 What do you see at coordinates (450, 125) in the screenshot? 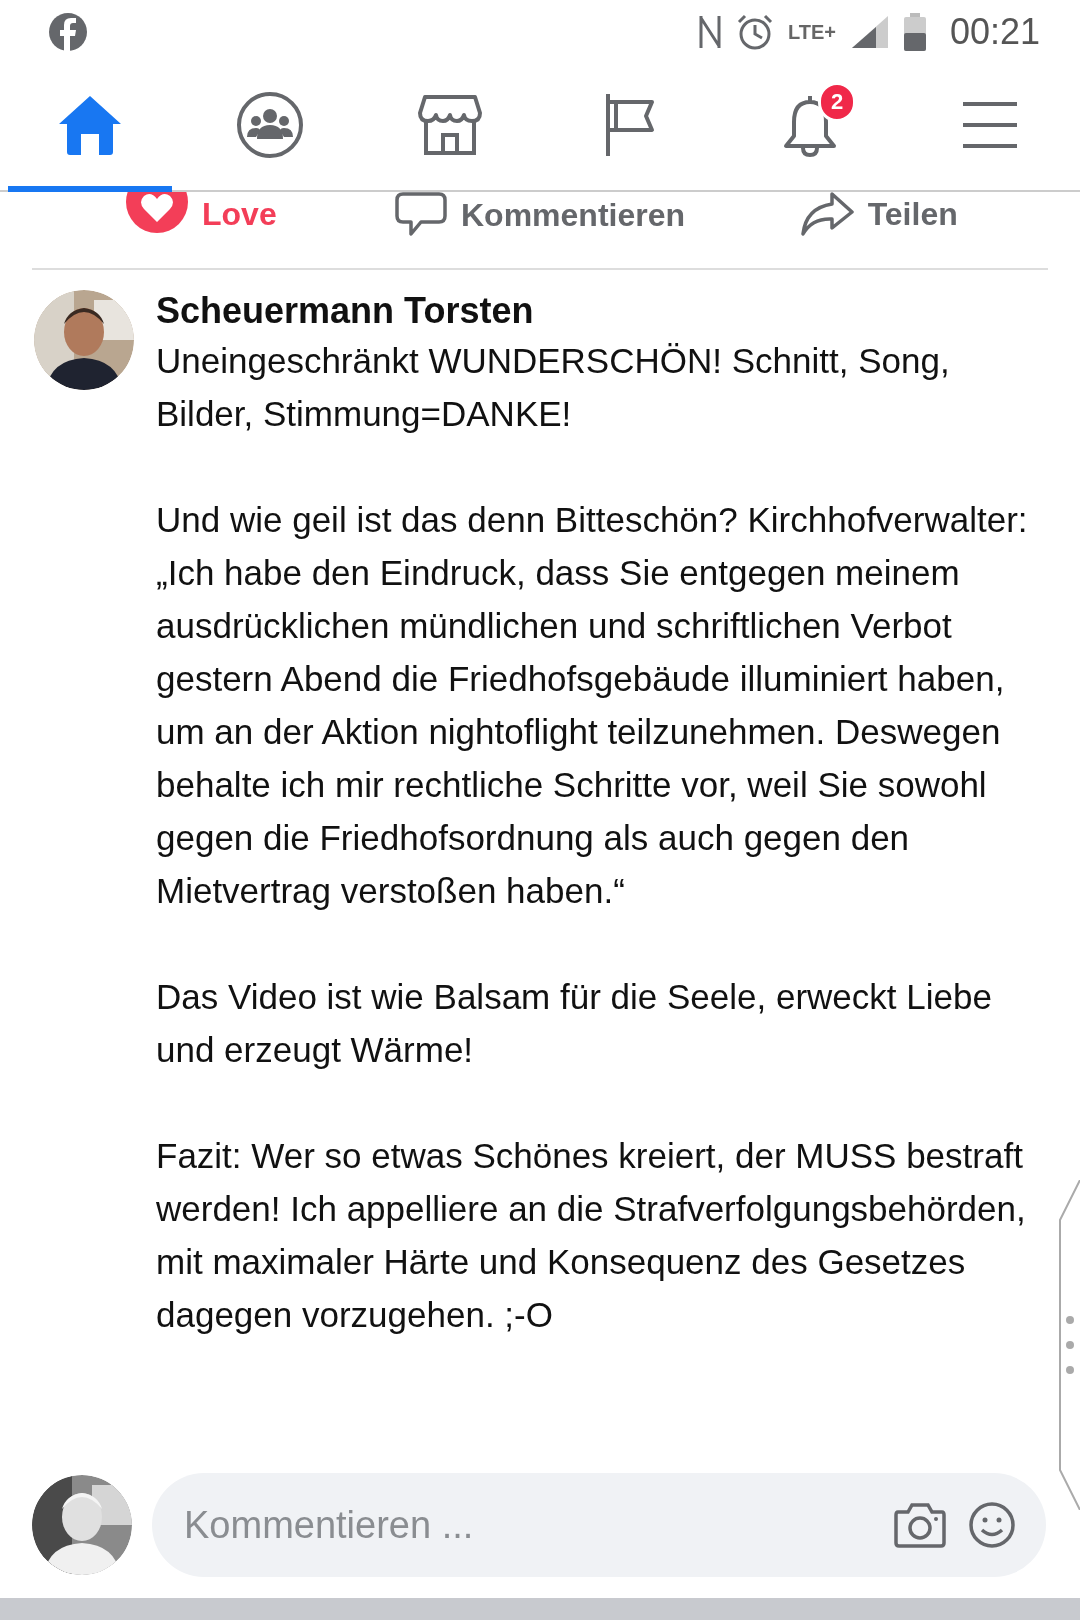
I see `shop-icon` at bounding box center [450, 125].